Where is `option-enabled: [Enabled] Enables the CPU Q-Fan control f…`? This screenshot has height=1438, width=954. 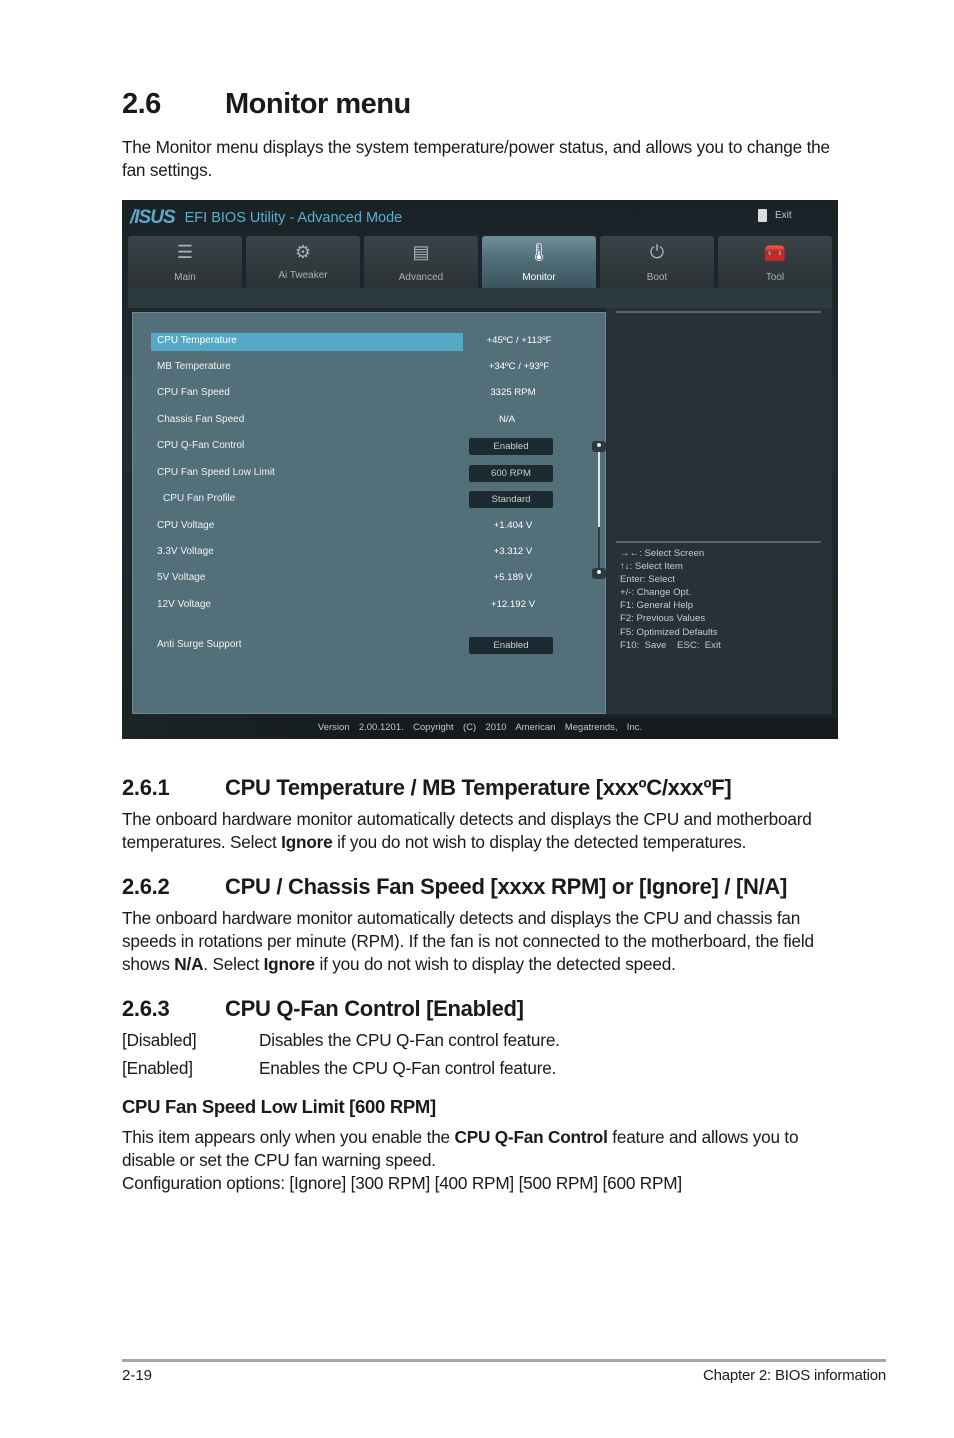 option-enabled: [Enabled] Enables the CPU Q-Fan control f… is located at coordinates (339, 1068).